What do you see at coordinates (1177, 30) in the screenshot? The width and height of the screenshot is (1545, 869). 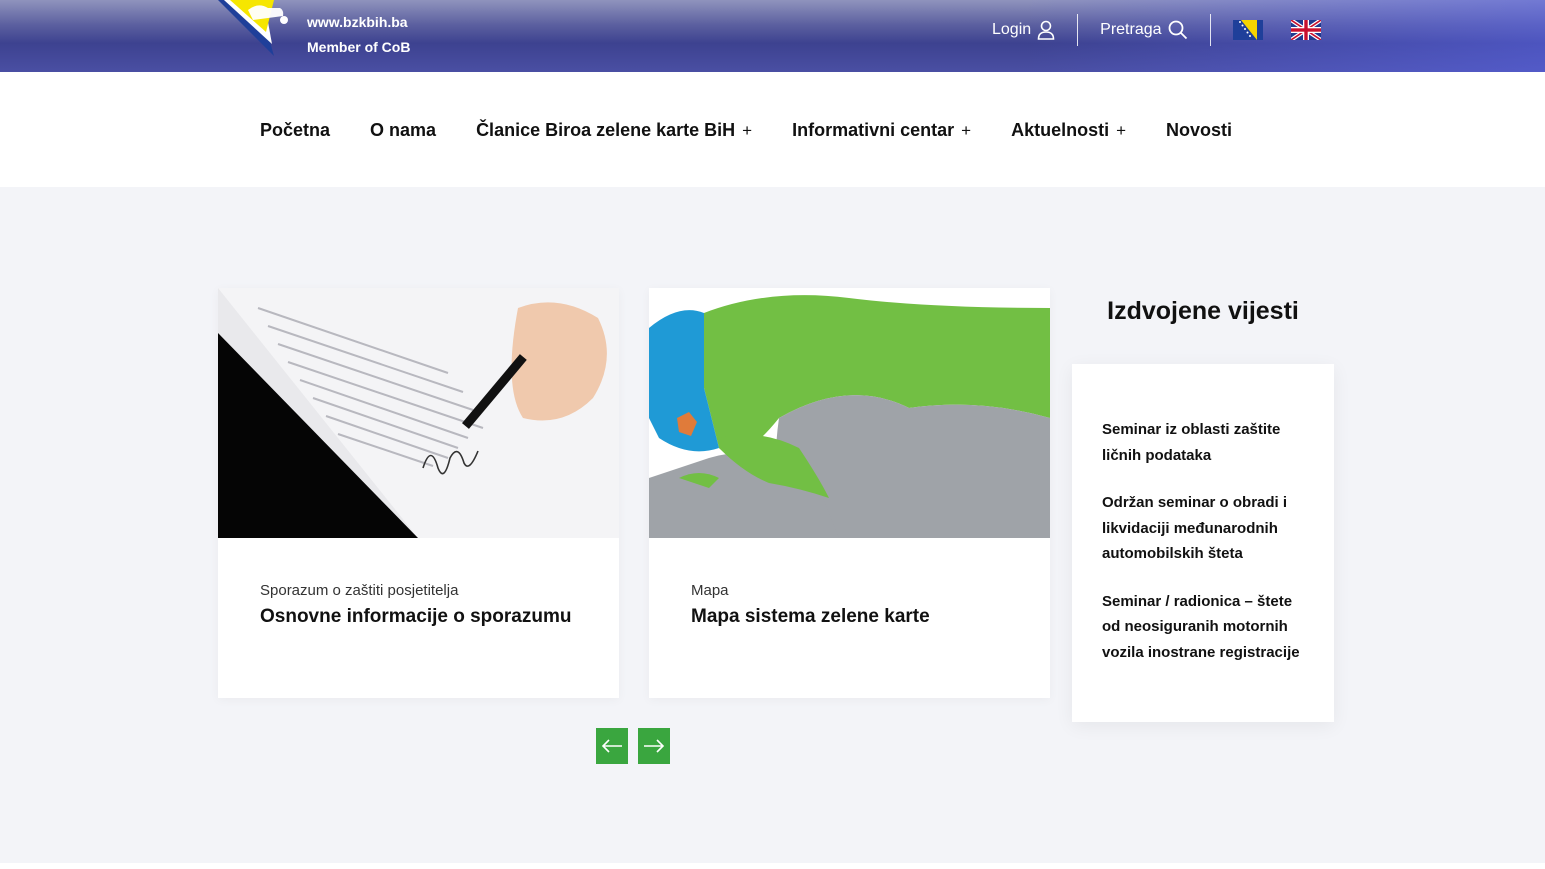 I see `search-icon` at bounding box center [1177, 30].